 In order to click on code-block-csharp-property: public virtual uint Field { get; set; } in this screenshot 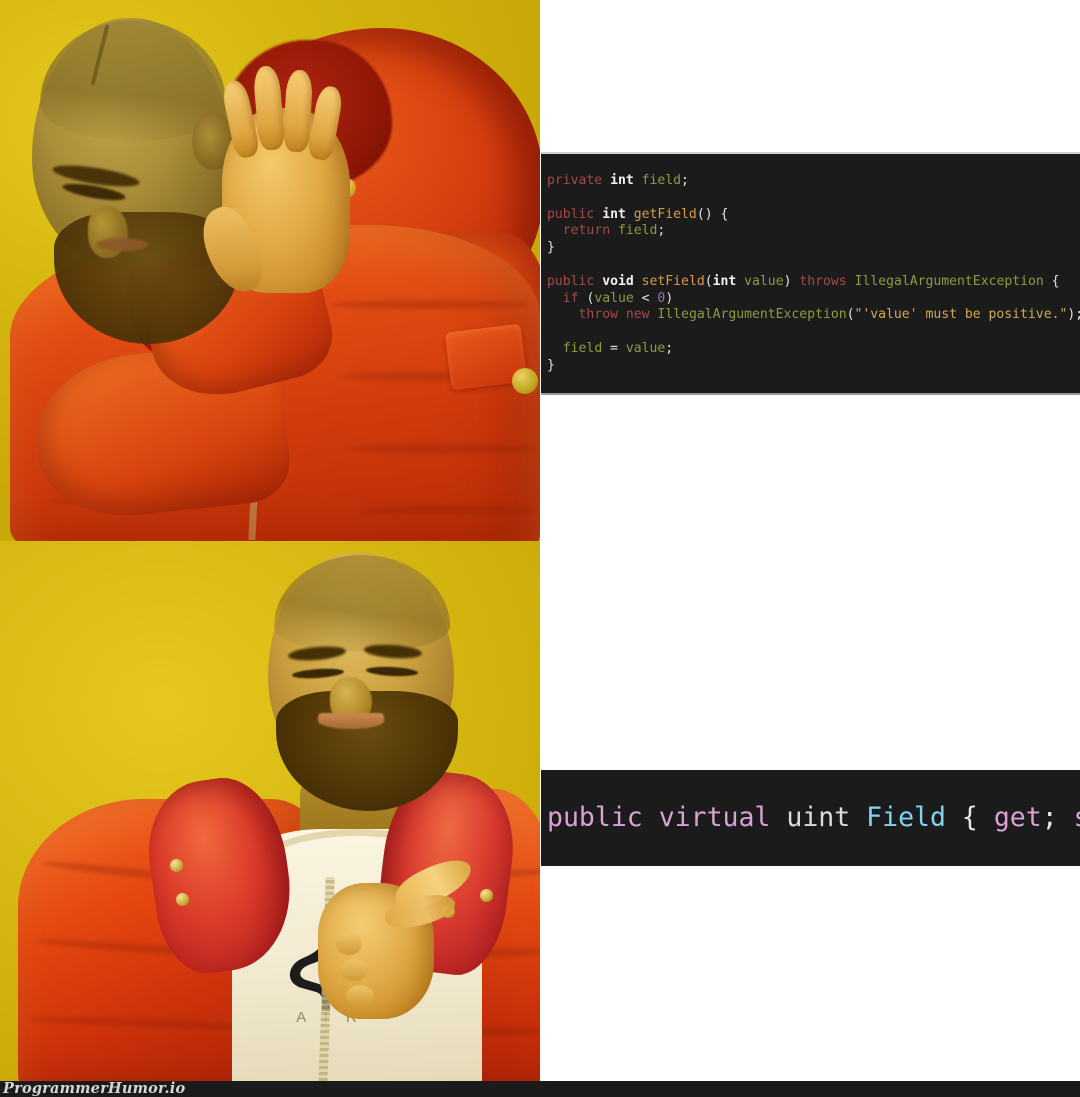, I will do `click(810, 818)`.